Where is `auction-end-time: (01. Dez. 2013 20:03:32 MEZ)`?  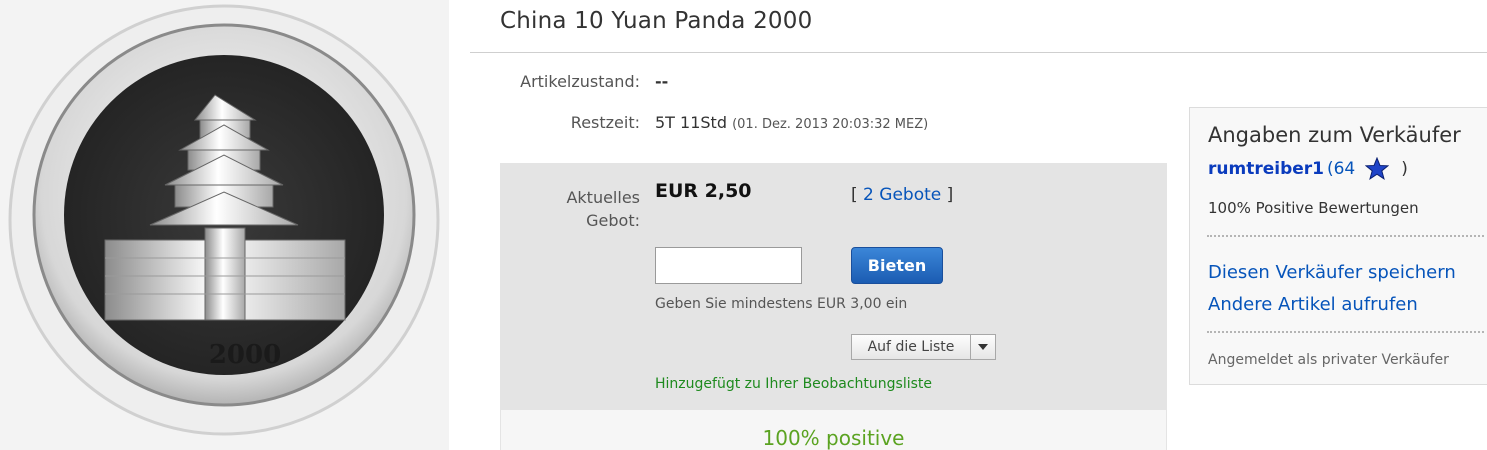 auction-end-time: (01. Dez. 2013 20:03:32 MEZ) is located at coordinates (830, 124).